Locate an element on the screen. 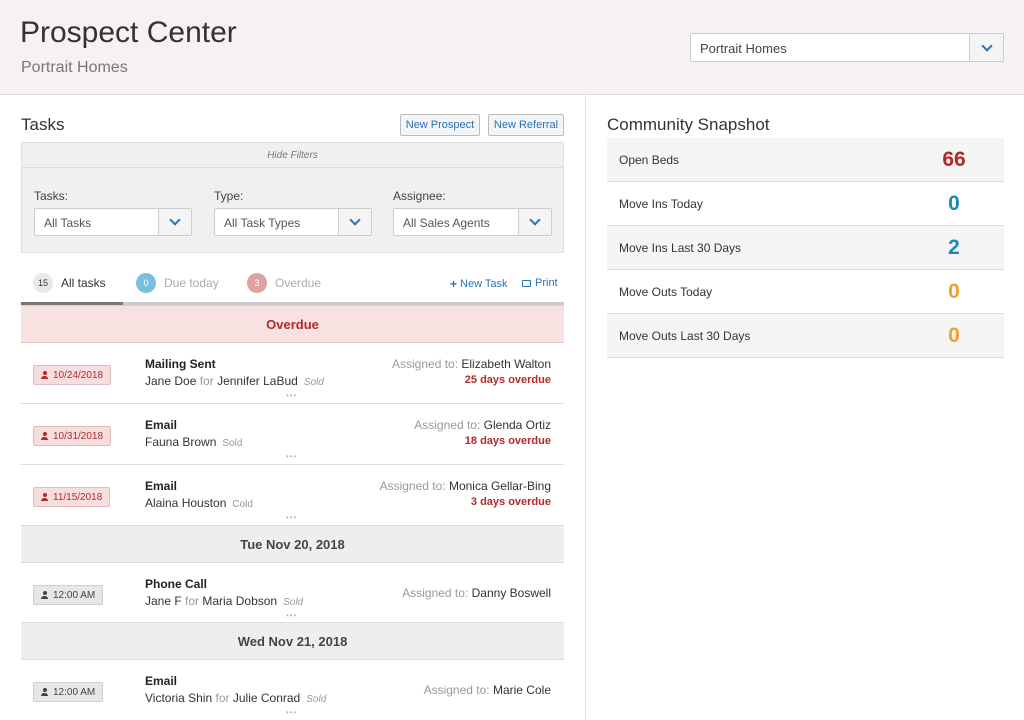 The width and height of the screenshot is (1024, 720). assignee-name: Monica Gellar-Bing is located at coordinates (499, 486).